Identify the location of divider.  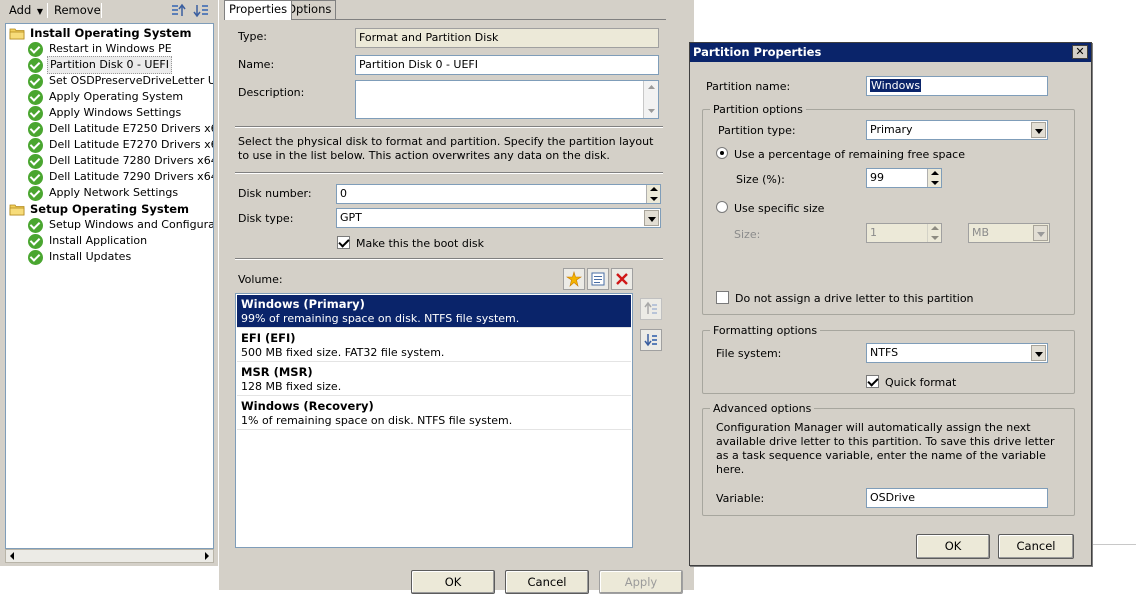
(449, 259).